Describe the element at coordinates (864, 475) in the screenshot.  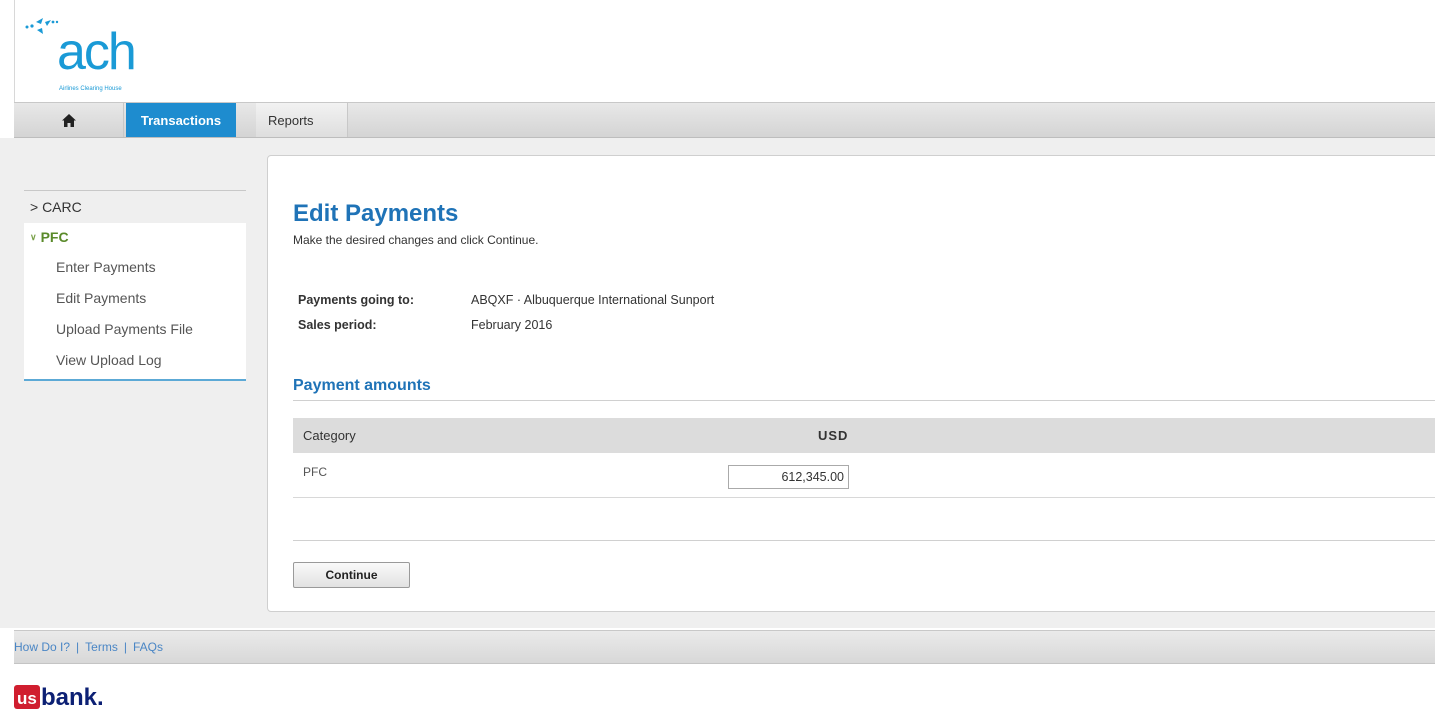
I see `table-row: PFC` at that location.